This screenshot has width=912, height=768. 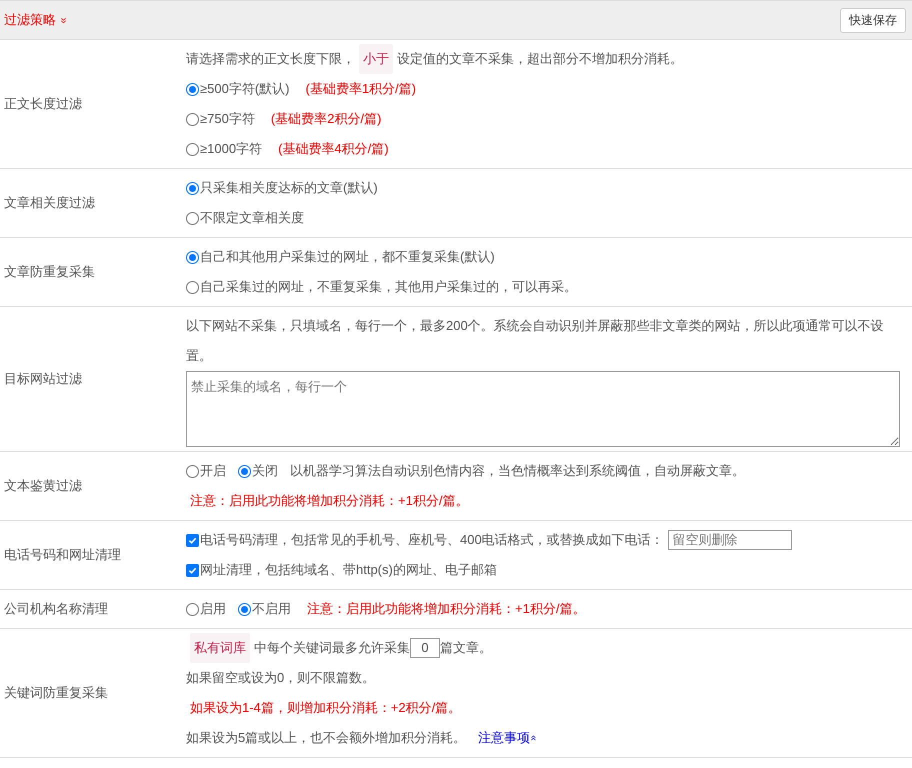 I want to click on notes-link: 注意事项 », so click(x=507, y=738).